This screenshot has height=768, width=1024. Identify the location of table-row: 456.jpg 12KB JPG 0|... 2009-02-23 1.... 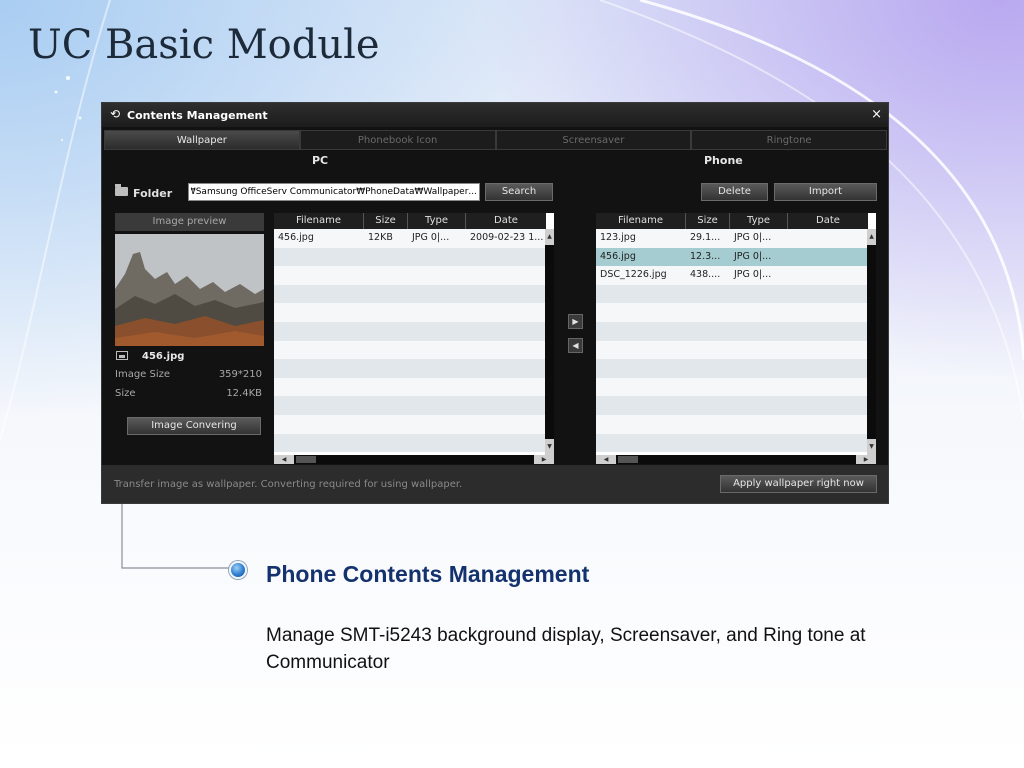
(410, 238).